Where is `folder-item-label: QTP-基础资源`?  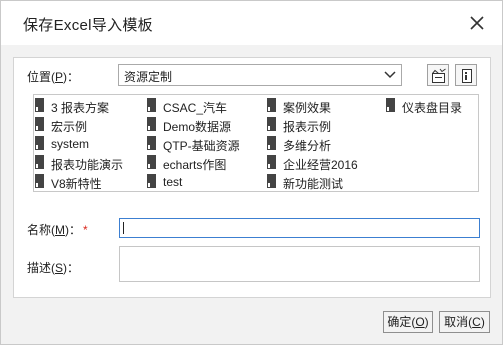 folder-item-label: QTP-基础资源 is located at coordinates (201, 146).